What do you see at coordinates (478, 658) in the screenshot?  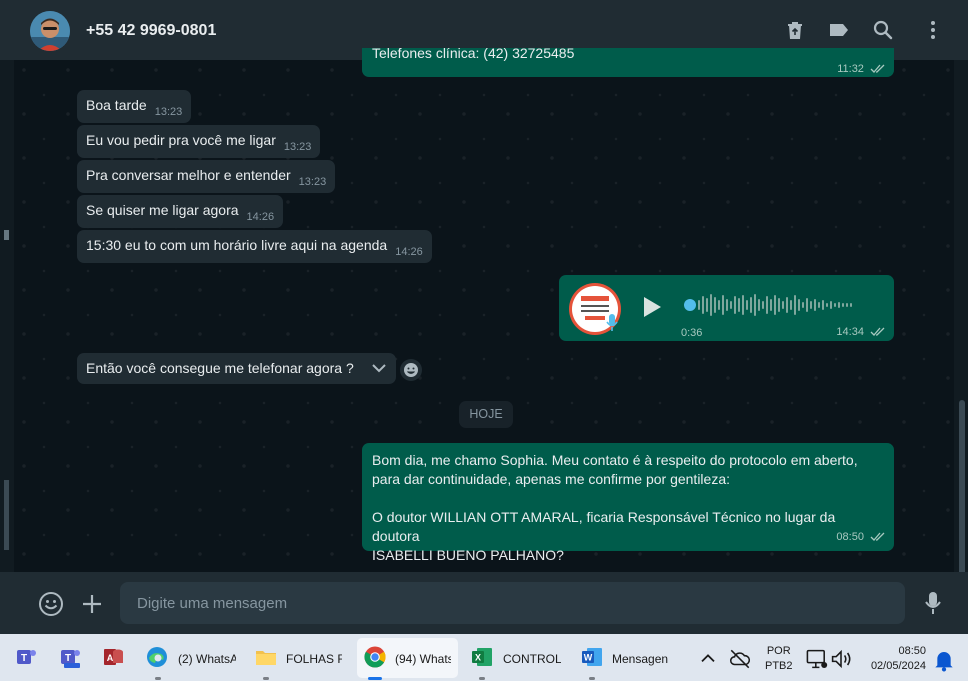 I see `svg-text: X` at bounding box center [478, 658].